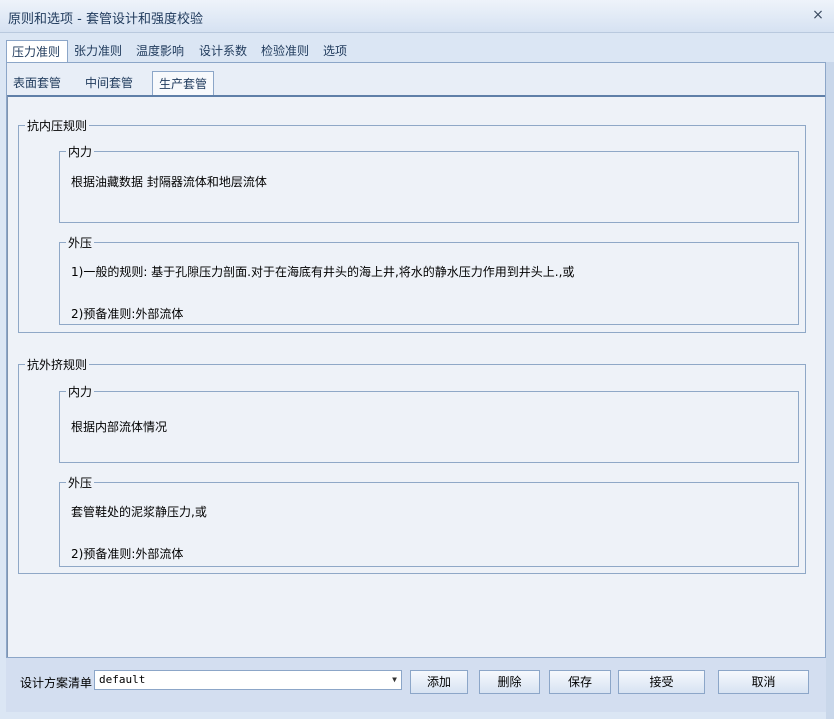  Describe the element at coordinates (105, 19) in the screenshot. I see `window-title: 原则和选项 - 套管设计和强度校验` at that location.